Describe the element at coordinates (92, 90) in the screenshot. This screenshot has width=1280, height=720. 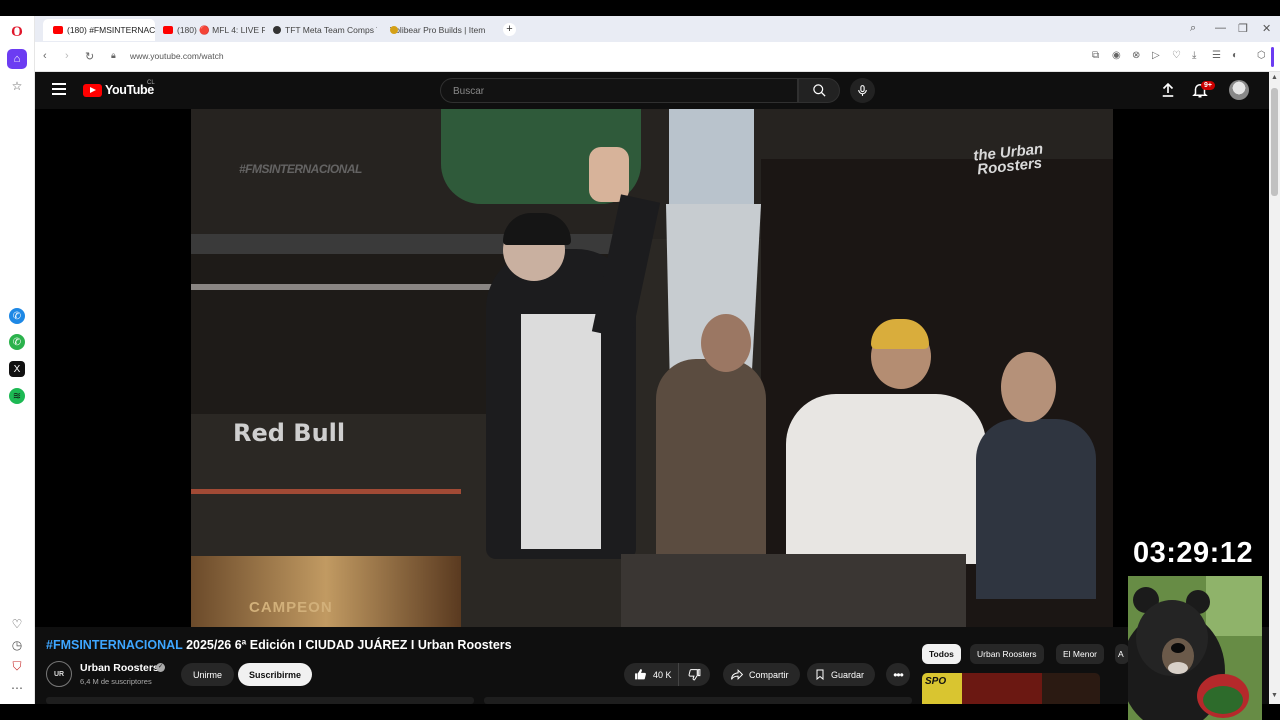
I see `youtube-play-icon` at that location.